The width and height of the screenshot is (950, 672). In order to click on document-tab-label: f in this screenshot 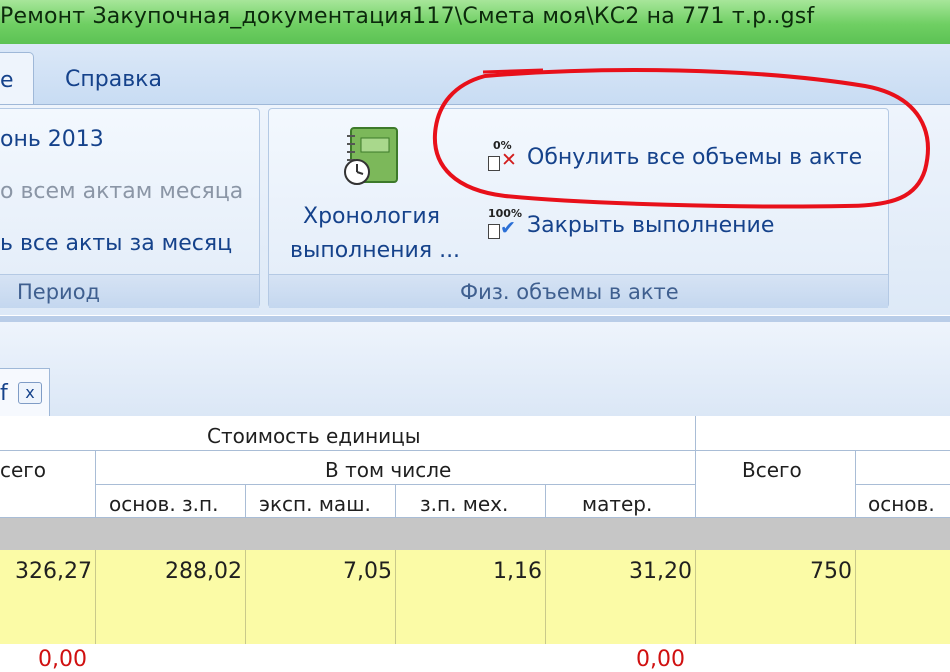, I will do `click(4, 393)`.